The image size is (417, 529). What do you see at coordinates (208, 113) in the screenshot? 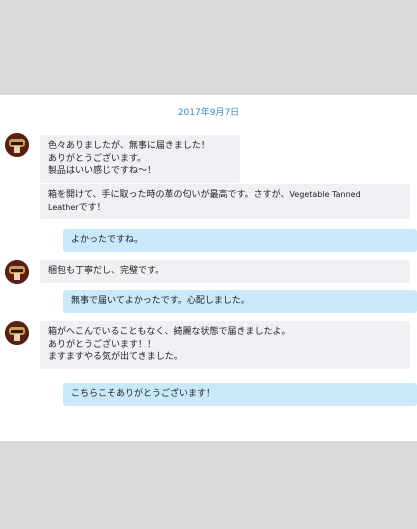
I see `date-separator: 2017年9月7日` at bounding box center [208, 113].